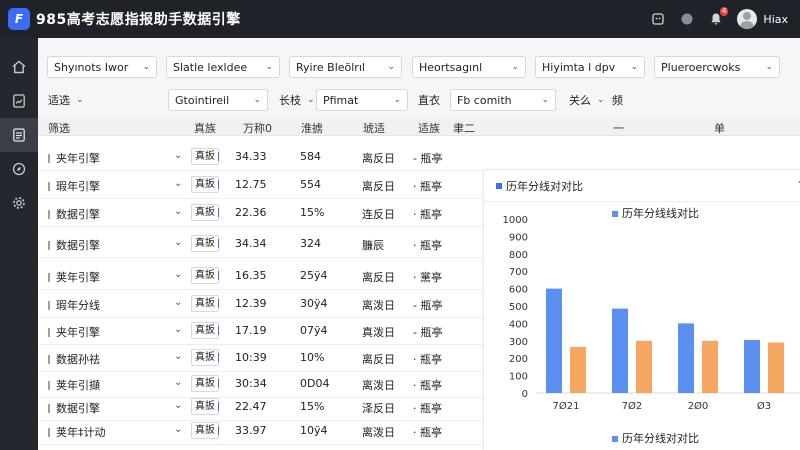 This screenshot has width=800, height=450. Describe the element at coordinates (19, 135) in the screenshot. I see `sidebar-item-documents` at that location.